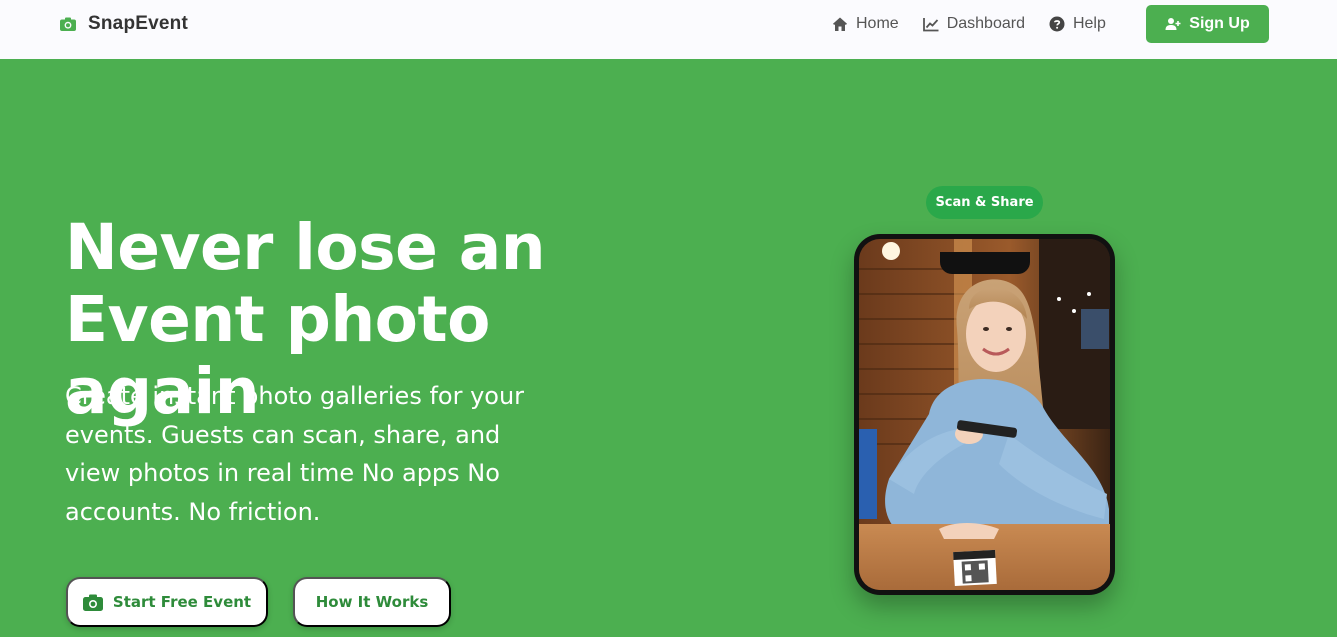 This screenshot has height=637, width=1337. I want to click on signup-label: Sign Up, so click(1219, 23).